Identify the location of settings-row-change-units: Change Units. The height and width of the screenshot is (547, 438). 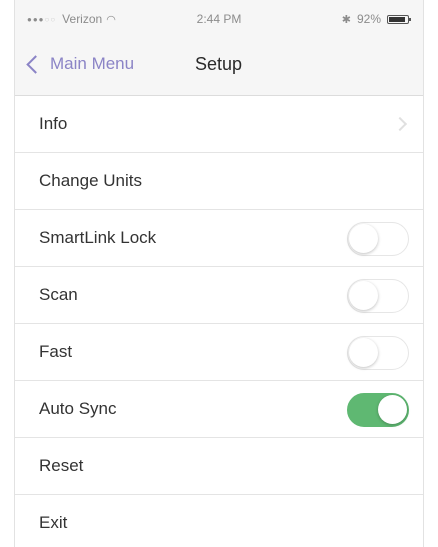
(219, 181).